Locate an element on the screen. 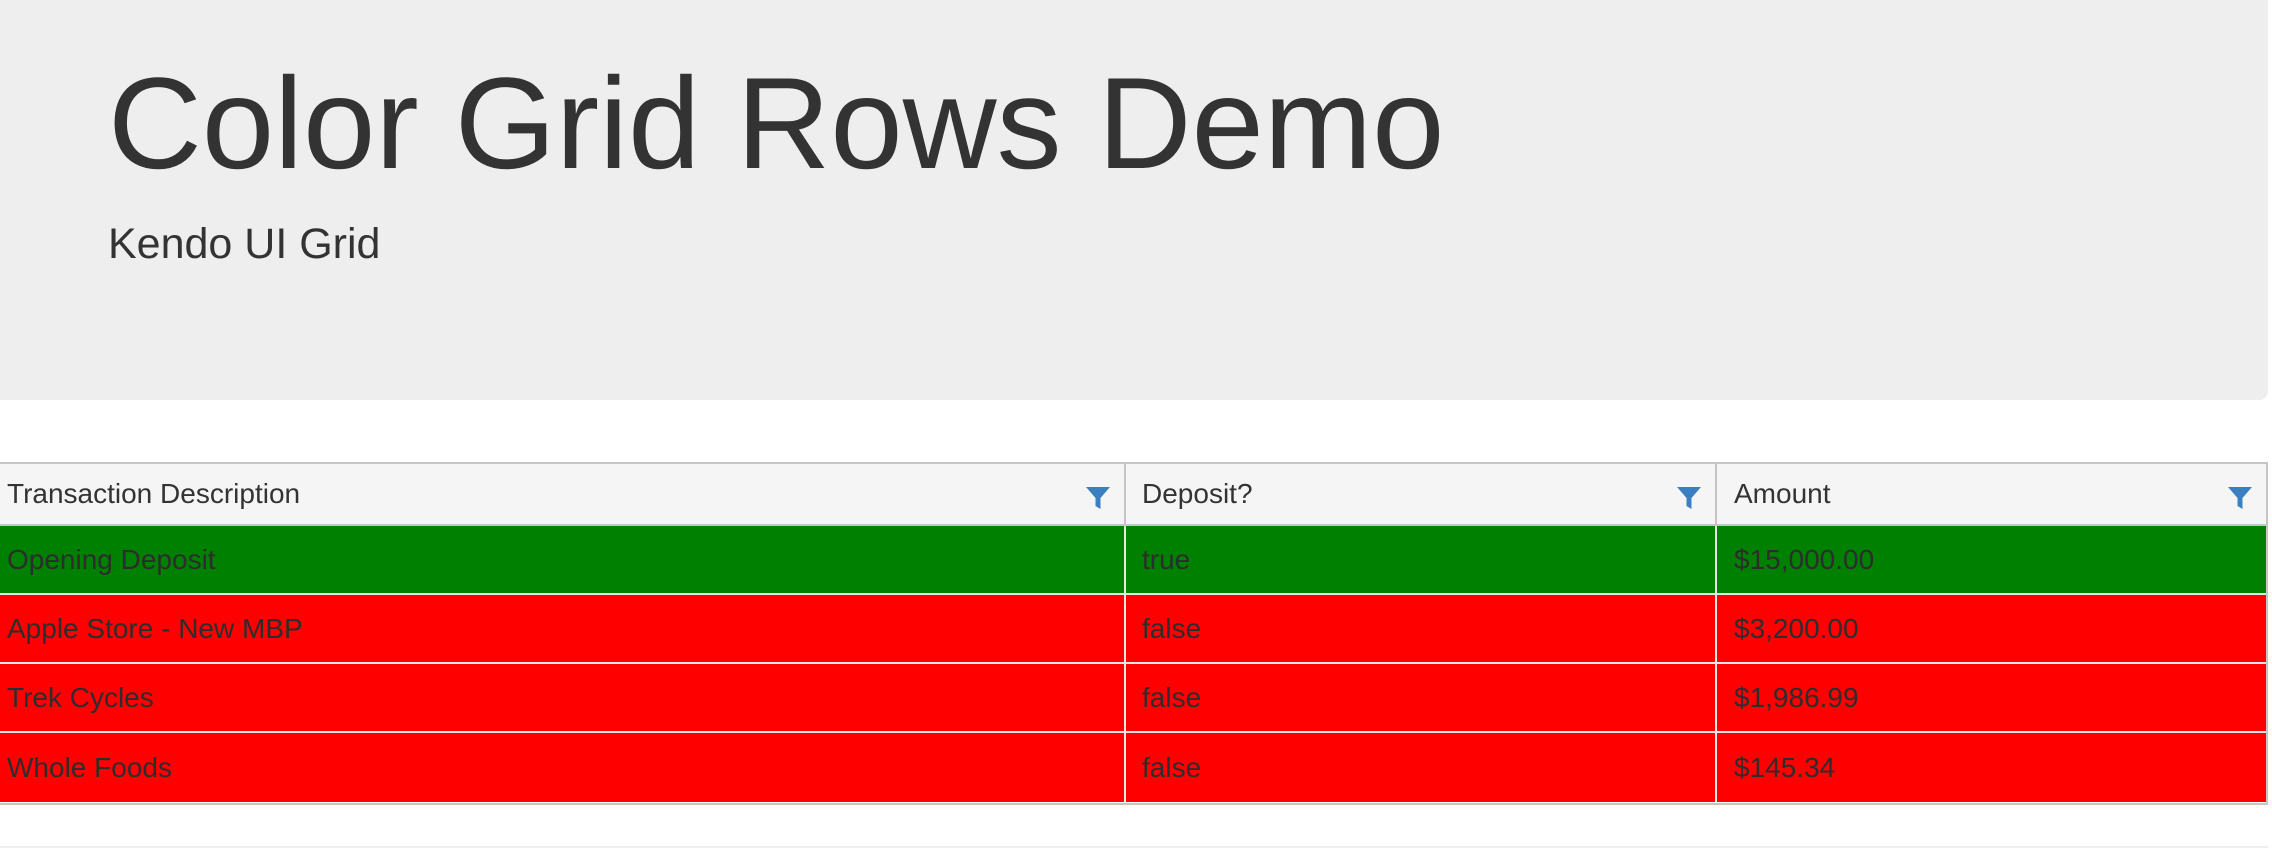 The height and width of the screenshot is (852, 2272). table-row: Apple Store - New MBP false $3,200.00 is located at coordinates (1133, 629).